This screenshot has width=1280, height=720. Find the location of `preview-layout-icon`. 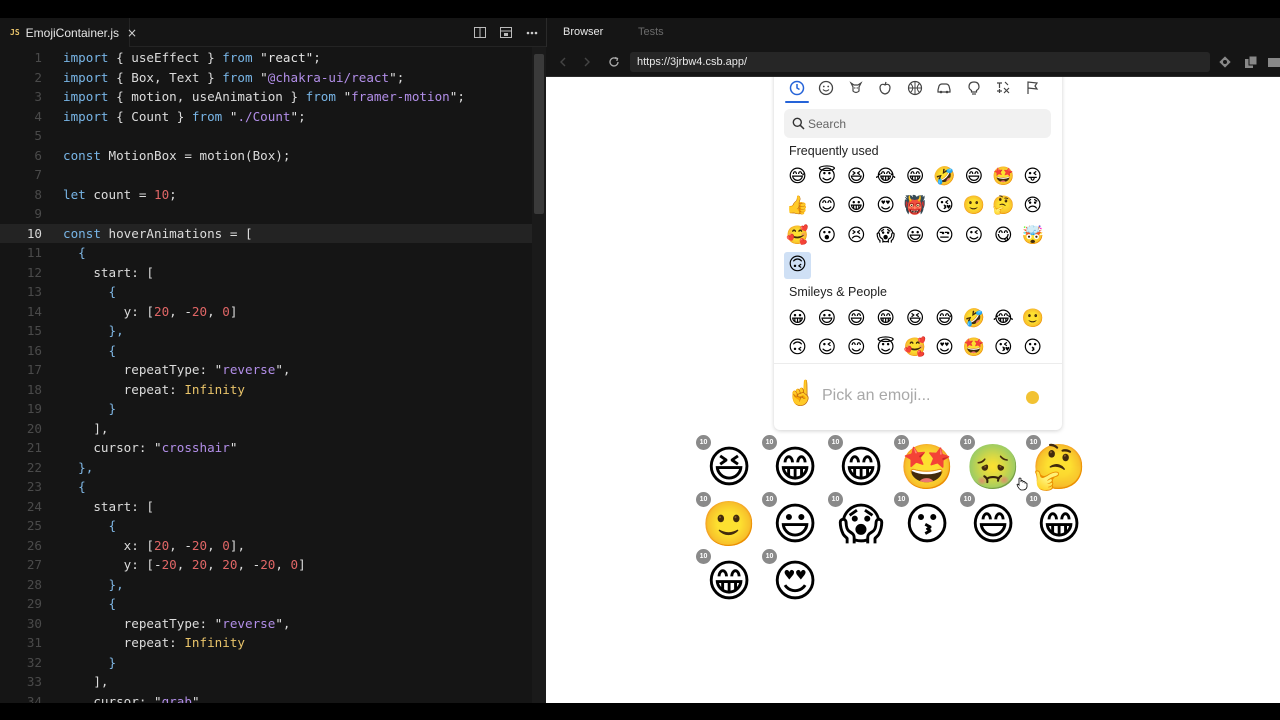

preview-layout-icon is located at coordinates (506, 33).